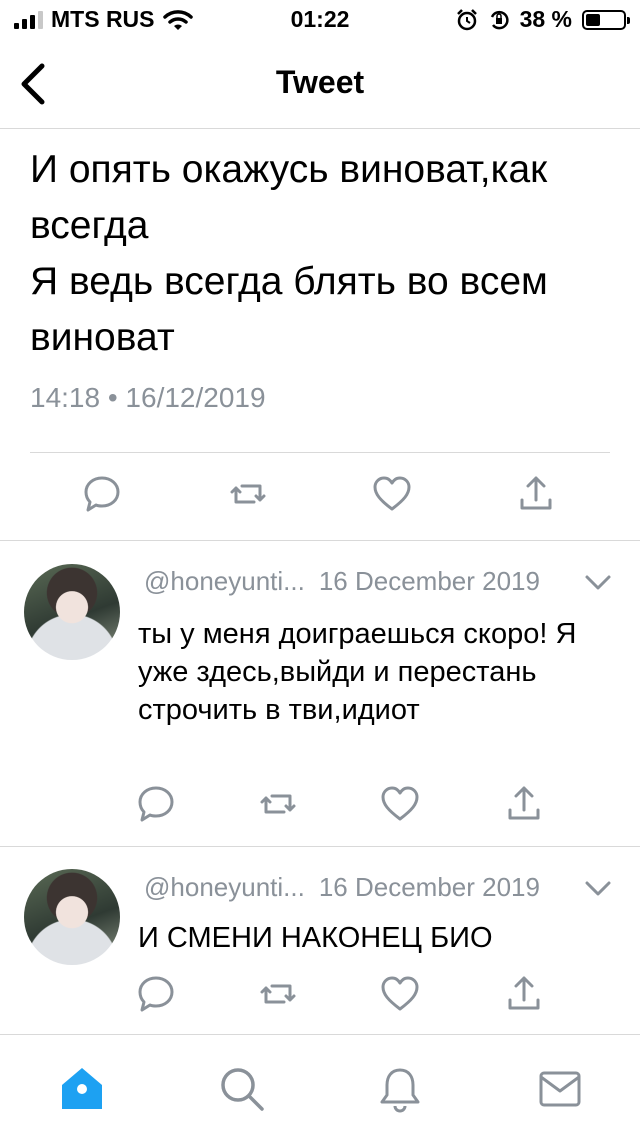 The width and height of the screenshot is (640, 1137). I want to click on tab-bar, so click(320, 1085).